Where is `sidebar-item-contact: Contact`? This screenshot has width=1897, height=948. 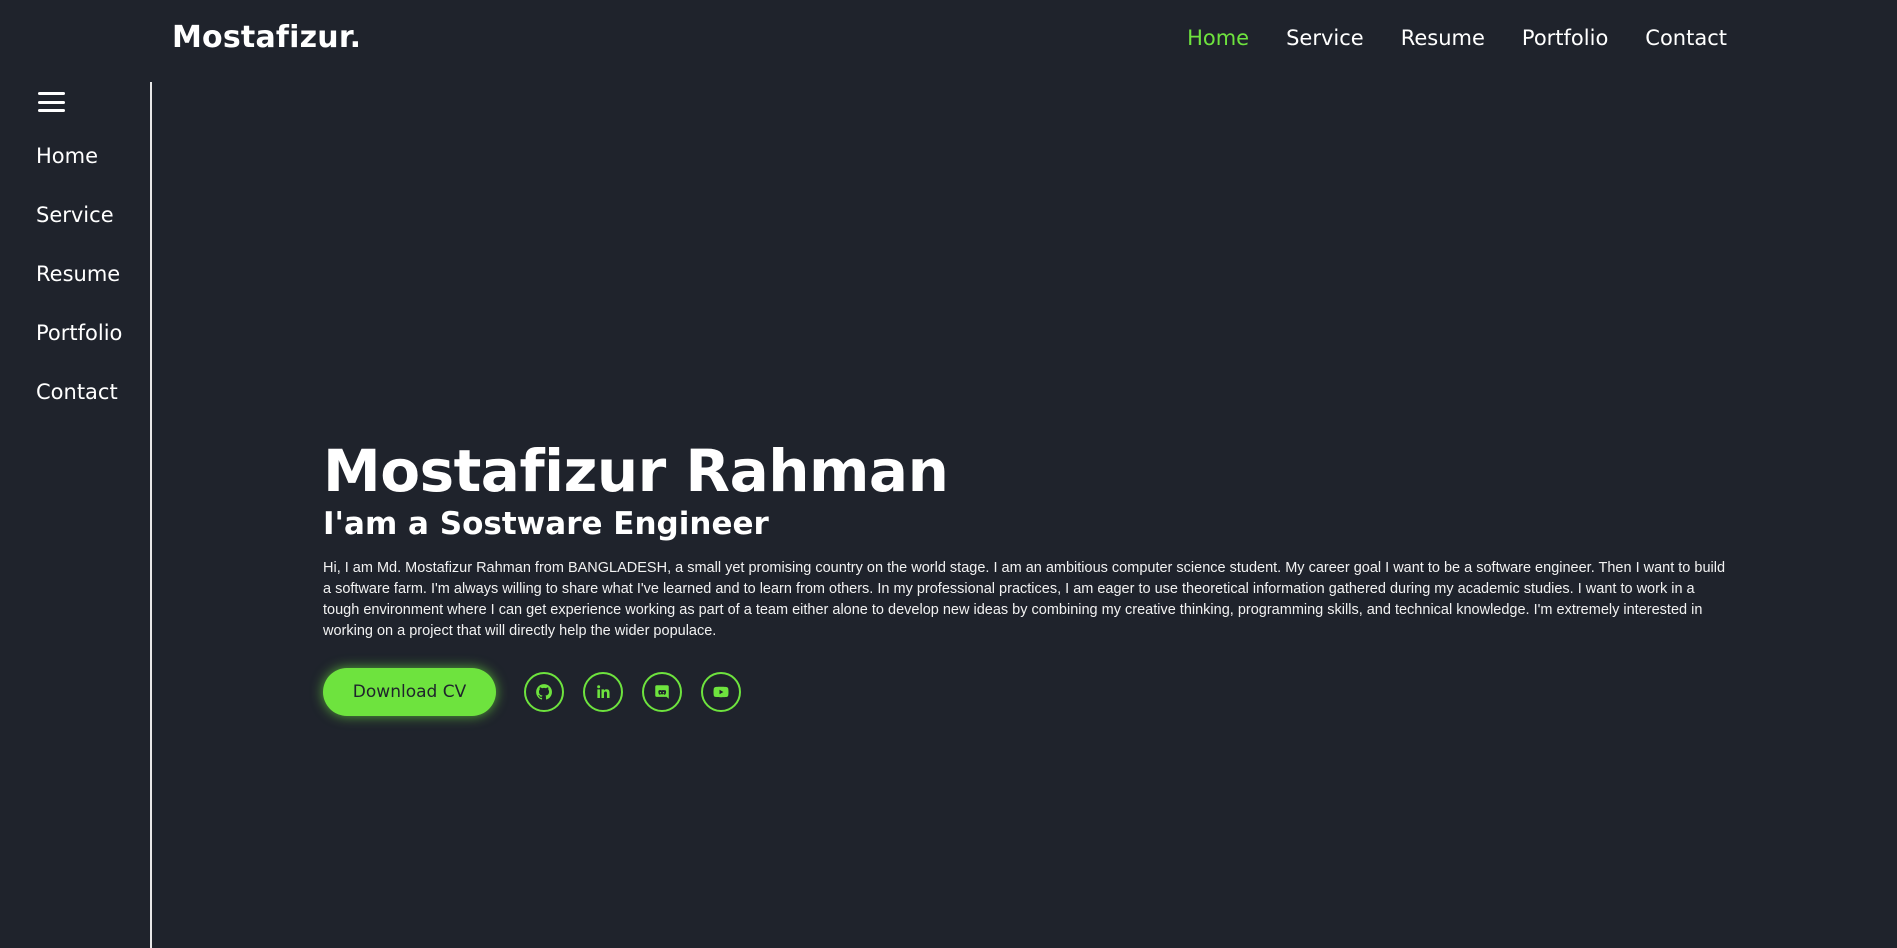 sidebar-item-contact: Contact is located at coordinates (79, 392).